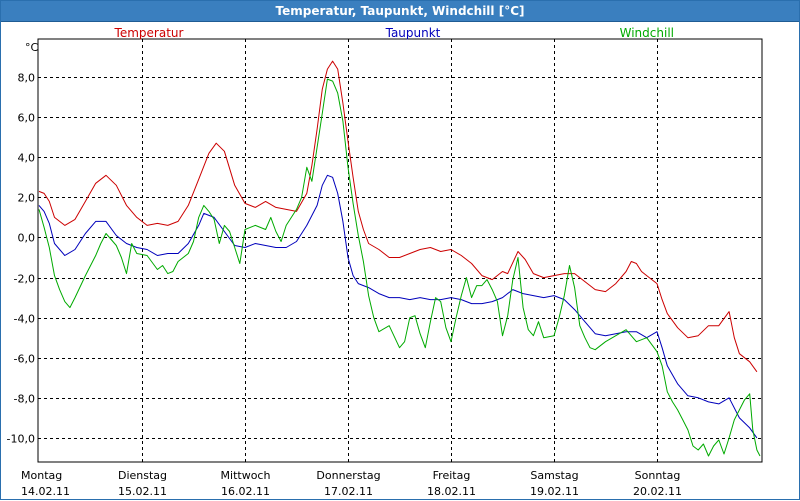 This screenshot has height=501, width=800. Describe the element at coordinates (554, 491) in the screenshot. I see `x-tick-date: 19.02.11` at that location.